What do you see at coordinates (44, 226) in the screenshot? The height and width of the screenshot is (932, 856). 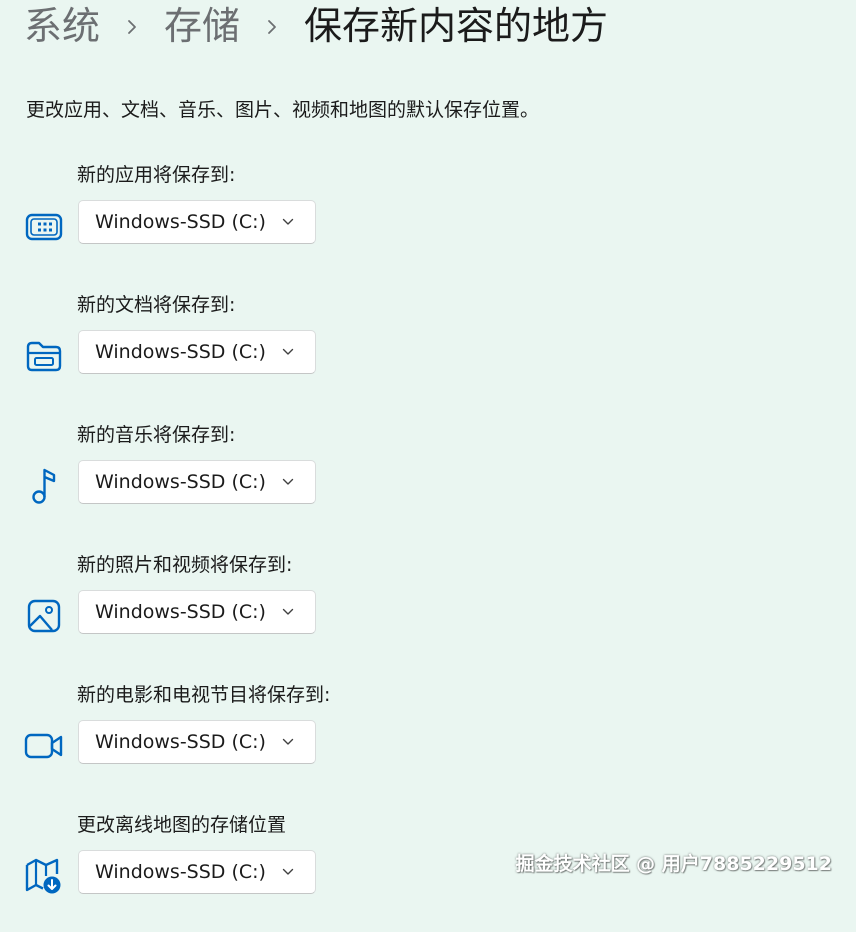 I see `apps-icon` at bounding box center [44, 226].